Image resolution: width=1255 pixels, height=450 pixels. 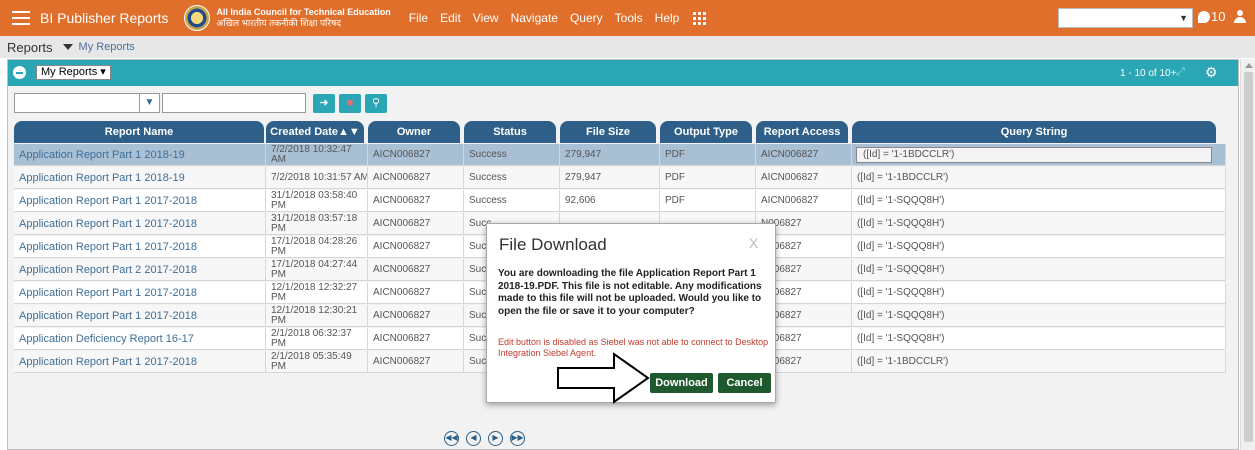 What do you see at coordinates (140, 270) in the screenshot?
I see `cell-name: Application Report Part 2 2017-2018` at bounding box center [140, 270].